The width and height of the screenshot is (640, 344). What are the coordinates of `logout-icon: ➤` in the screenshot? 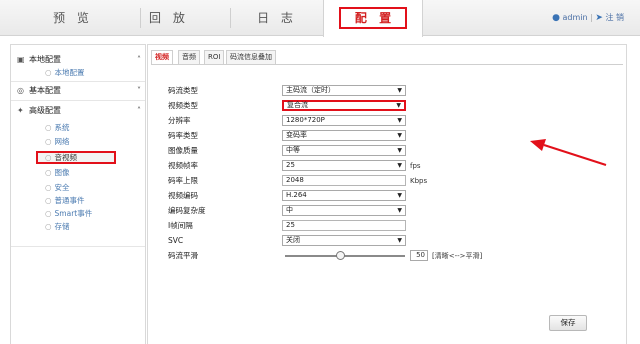 It's located at (599, 18).